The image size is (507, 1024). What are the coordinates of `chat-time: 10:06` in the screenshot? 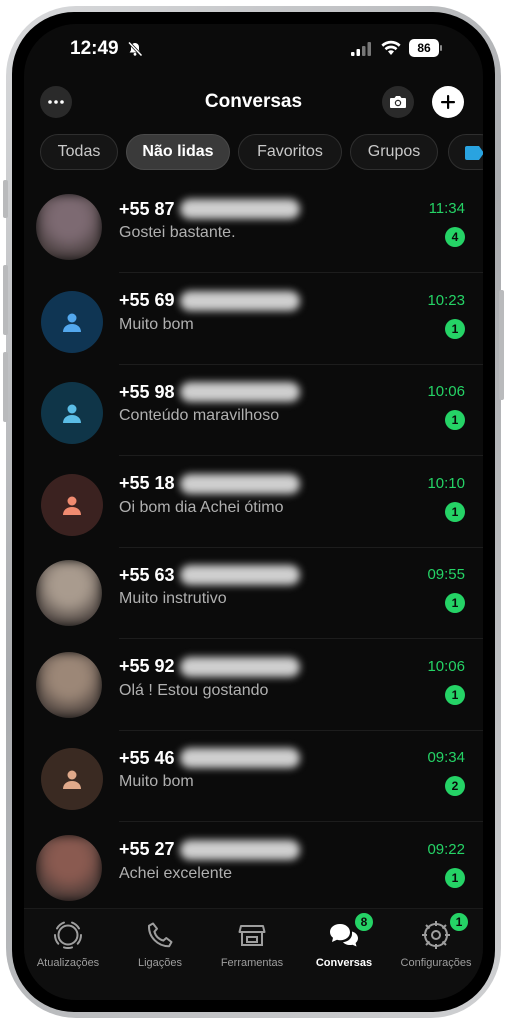 It's located at (446, 666).